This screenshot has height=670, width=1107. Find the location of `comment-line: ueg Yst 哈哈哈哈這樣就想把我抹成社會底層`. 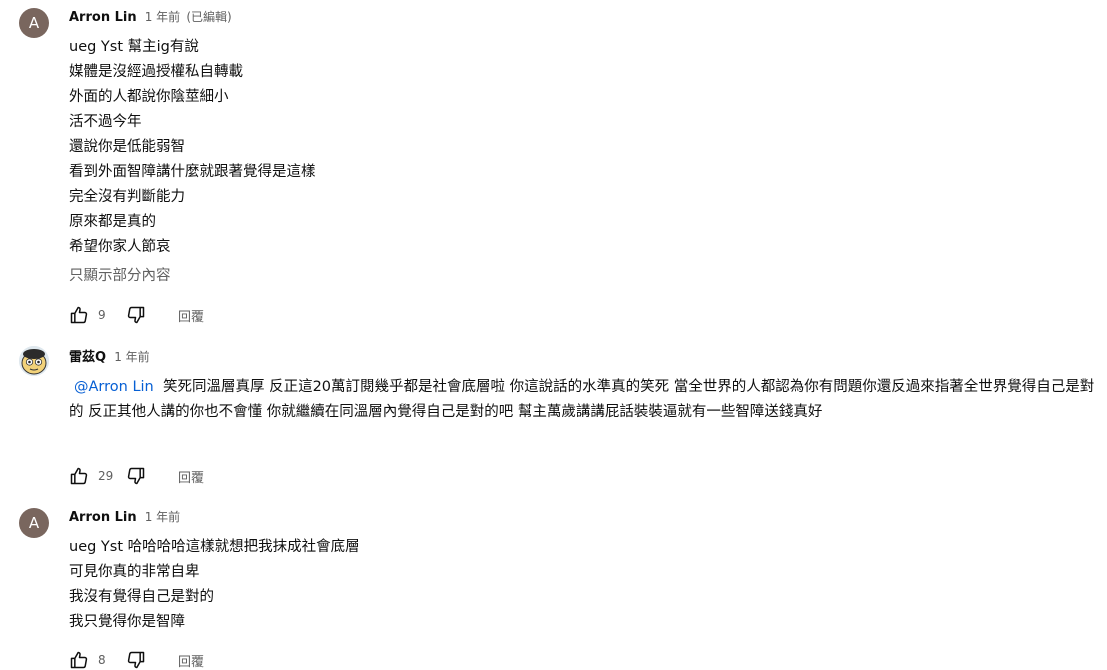

comment-line: ueg Yst 哈哈哈哈這樣就想把我抹成社會底層 is located at coordinates (214, 547).